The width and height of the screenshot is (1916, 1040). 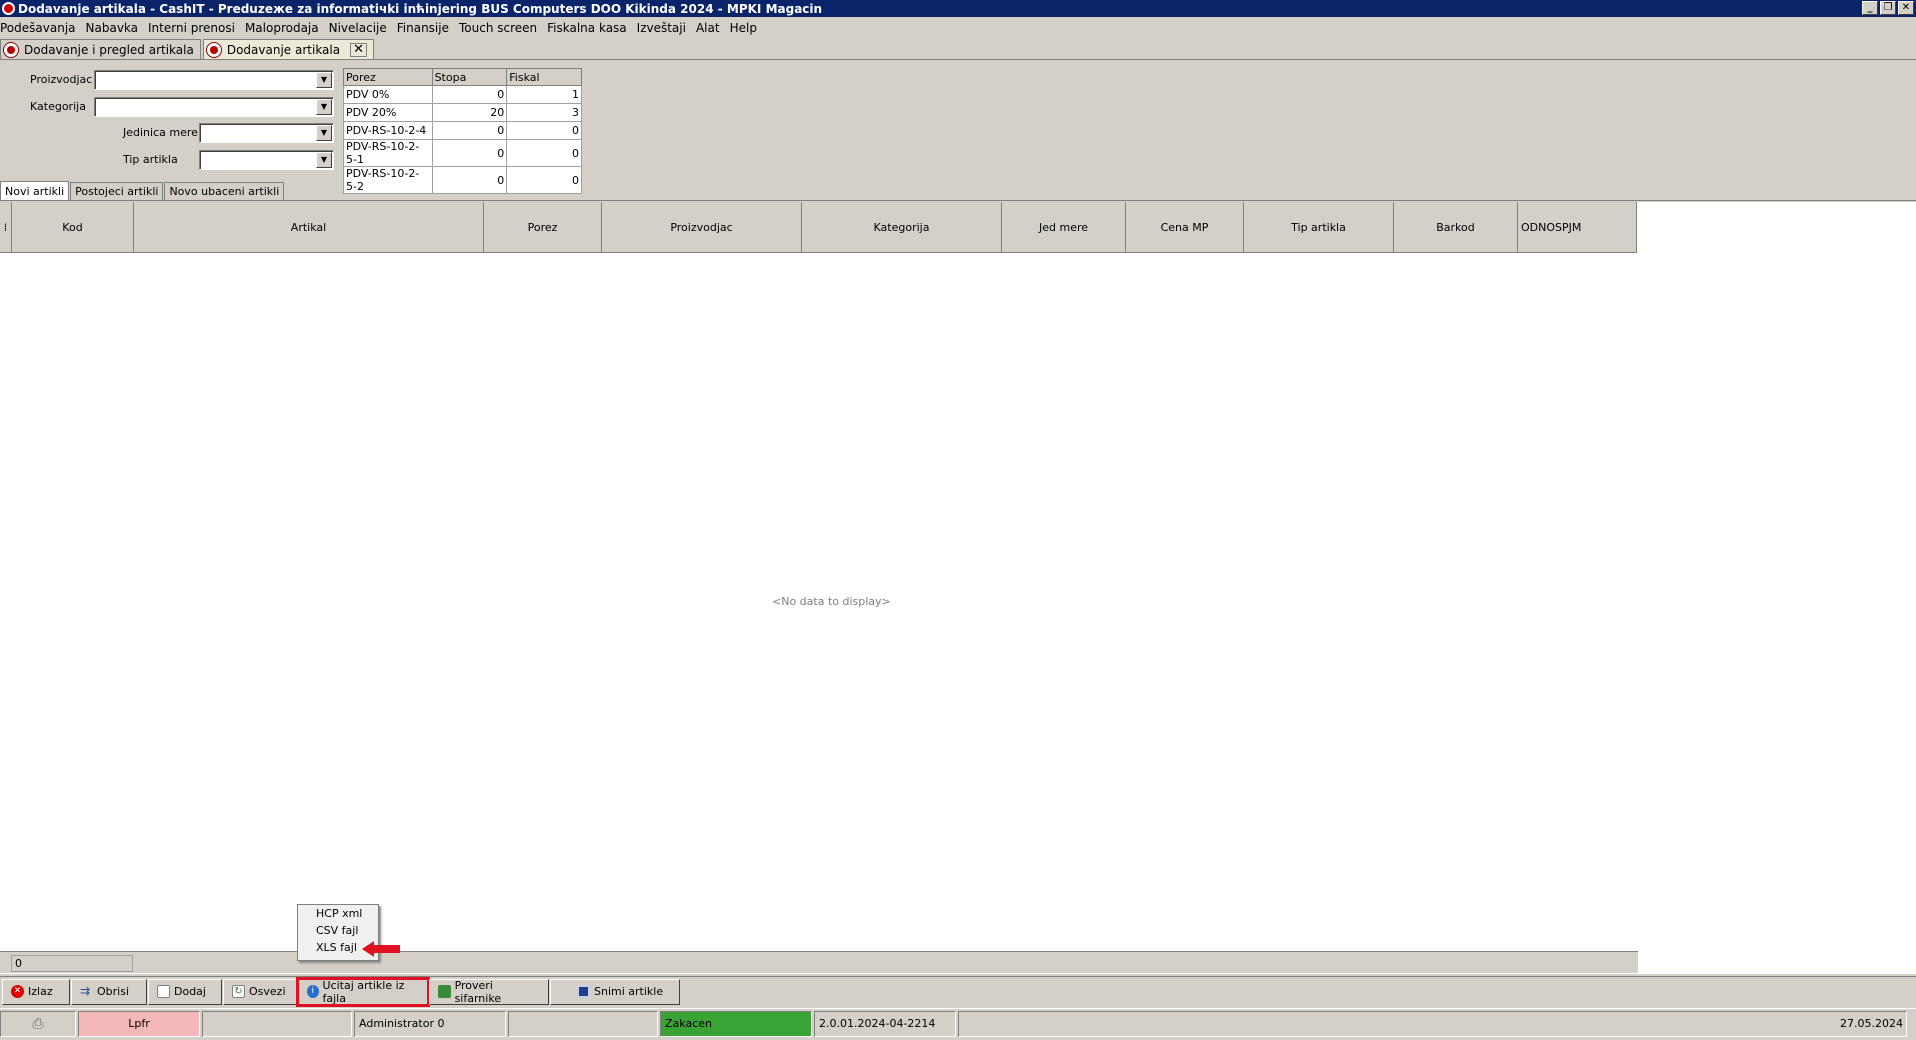 I want to click on tax-col-stopa: Stopa, so click(x=469, y=77).